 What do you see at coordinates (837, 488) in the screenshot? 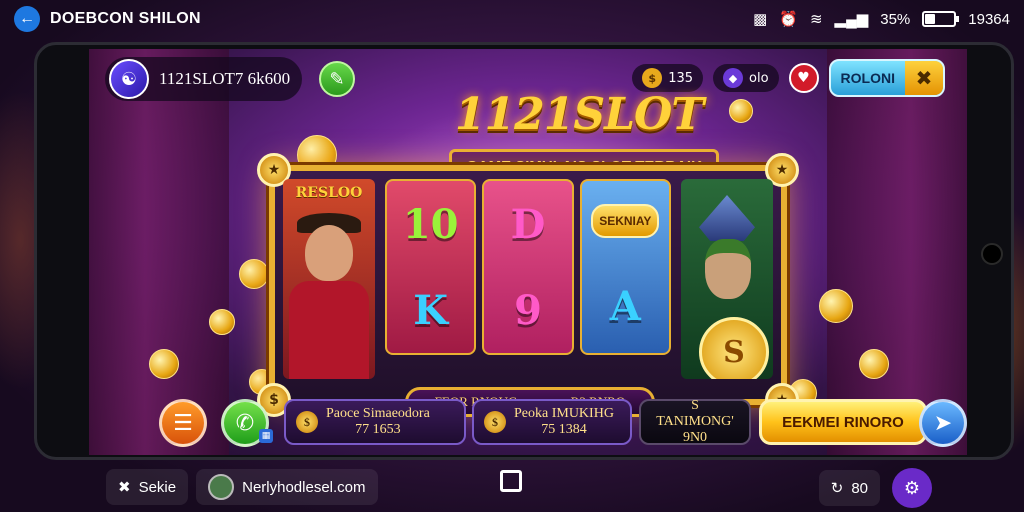
I see `refresh-icon: ↻` at bounding box center [837, 488].